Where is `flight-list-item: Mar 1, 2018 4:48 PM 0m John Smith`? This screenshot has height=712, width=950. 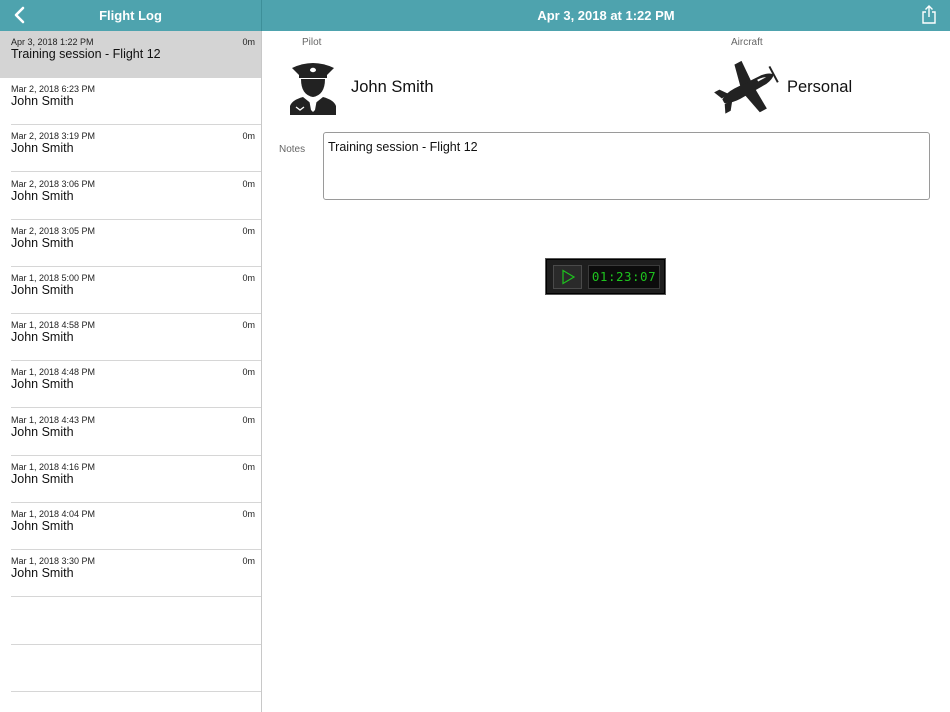 flight-list-item: Mar 1, 2018 4:48 PM 0m John Smith is located at coordinates (130, 385).